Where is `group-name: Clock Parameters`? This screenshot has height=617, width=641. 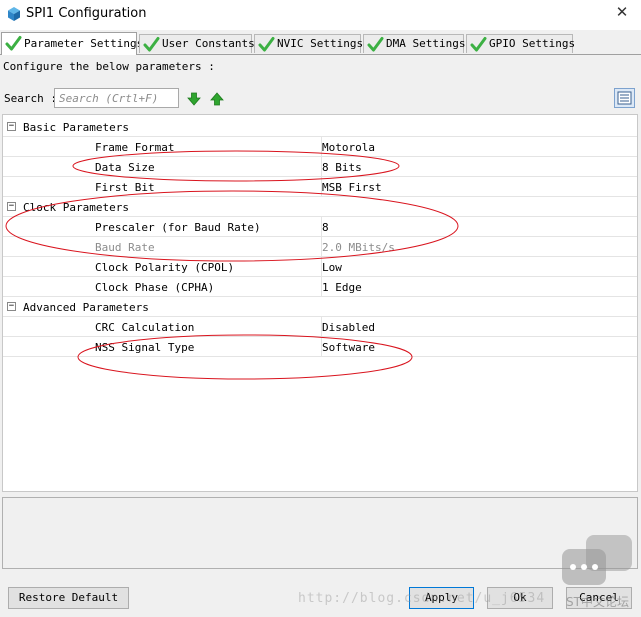
group-name: Clock Parameters is located at coordinates (76, 207).